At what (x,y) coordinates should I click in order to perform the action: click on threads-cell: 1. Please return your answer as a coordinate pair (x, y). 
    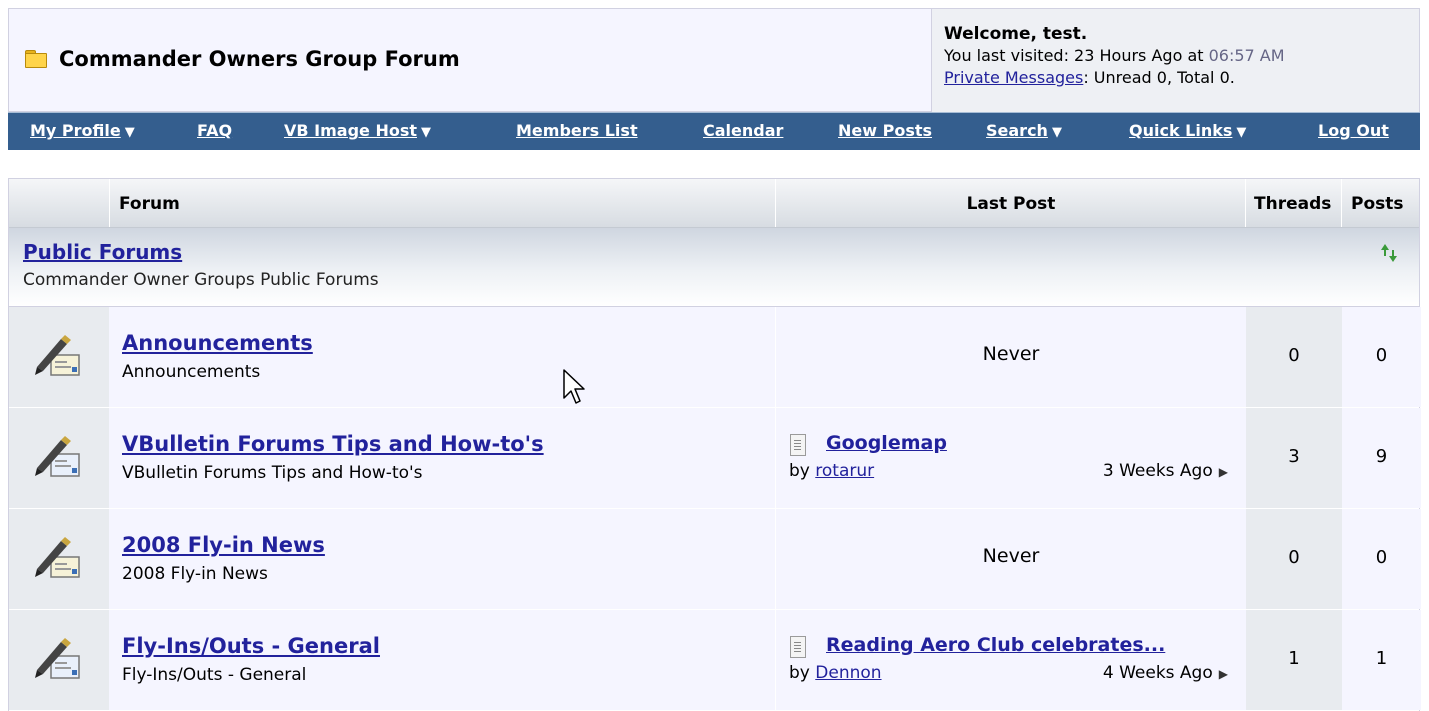
    Looking at the image, I should click on (1294, 660).